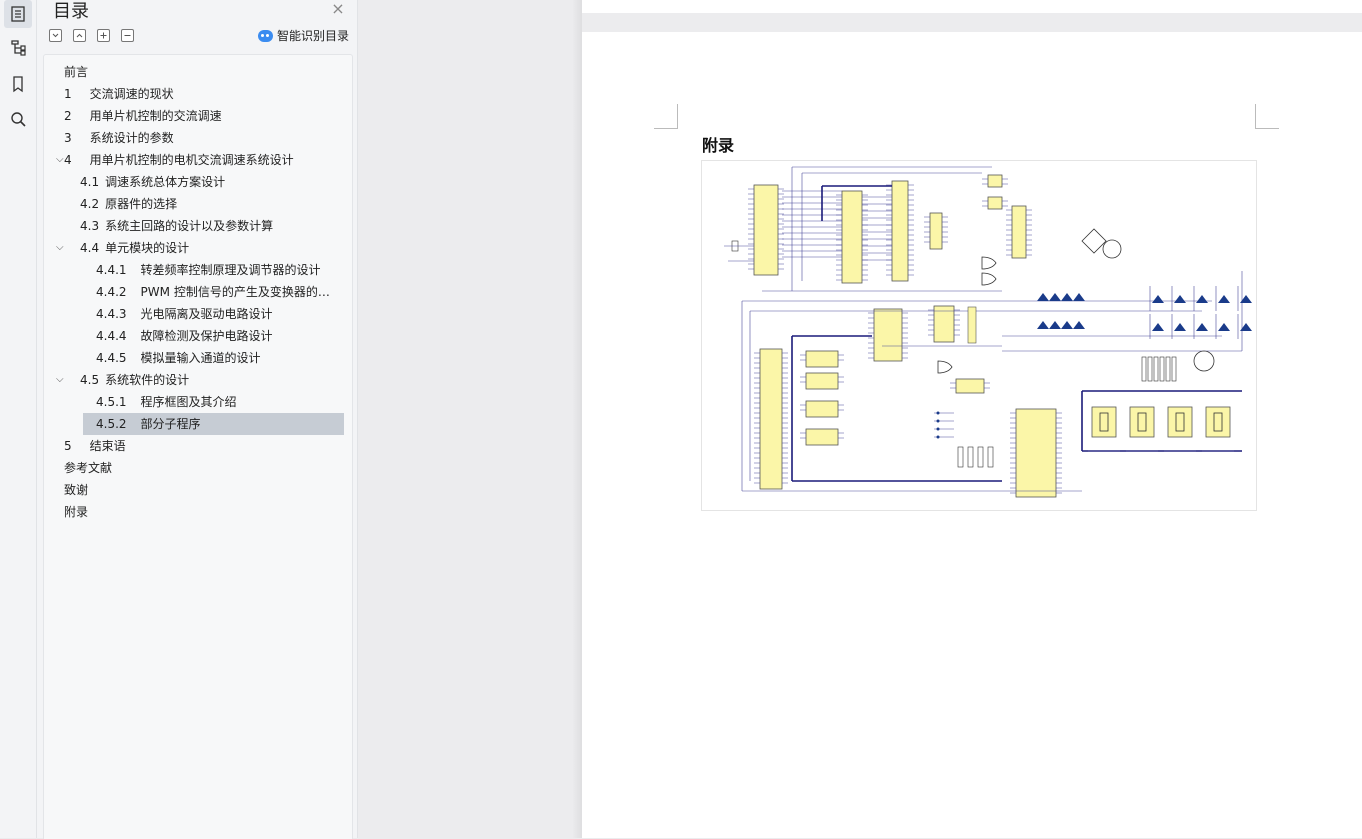  I want to click on toc-item-label: 模拟量输入通道的设计, so click(200, 358).